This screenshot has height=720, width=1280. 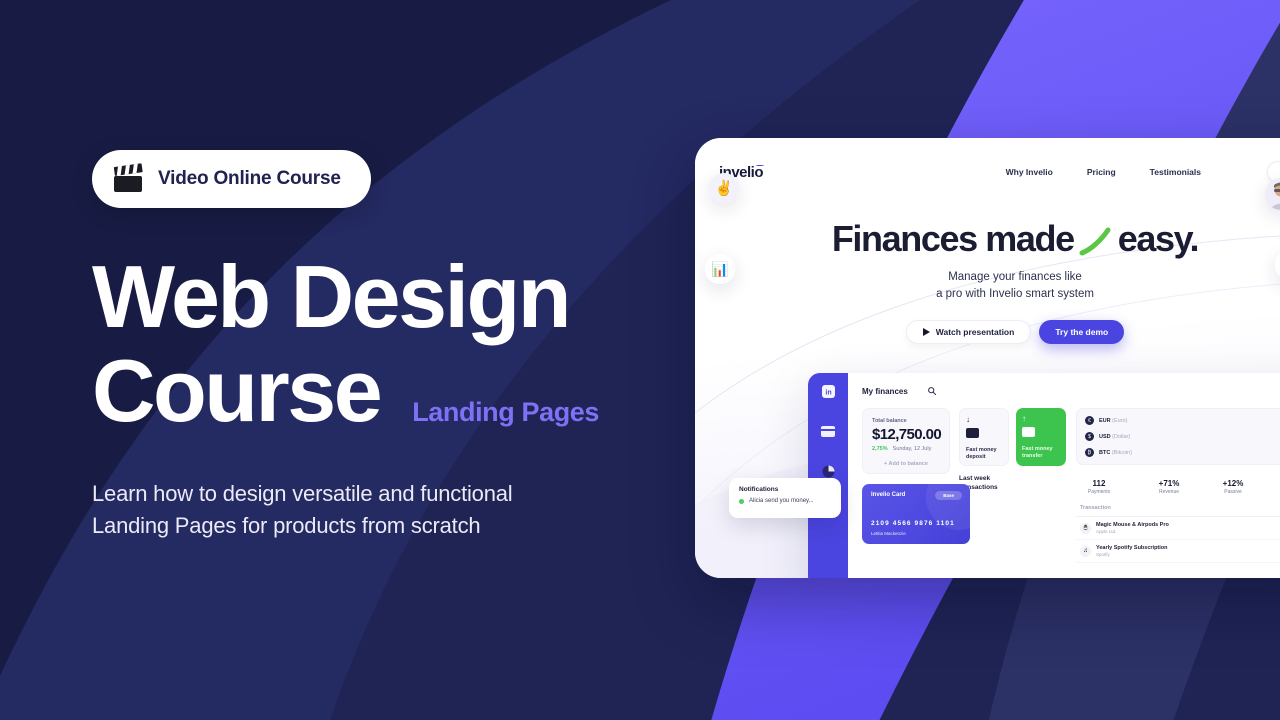 I want to click on transaction-merchant: Apple Ltd., so click(x=1106, y=531).